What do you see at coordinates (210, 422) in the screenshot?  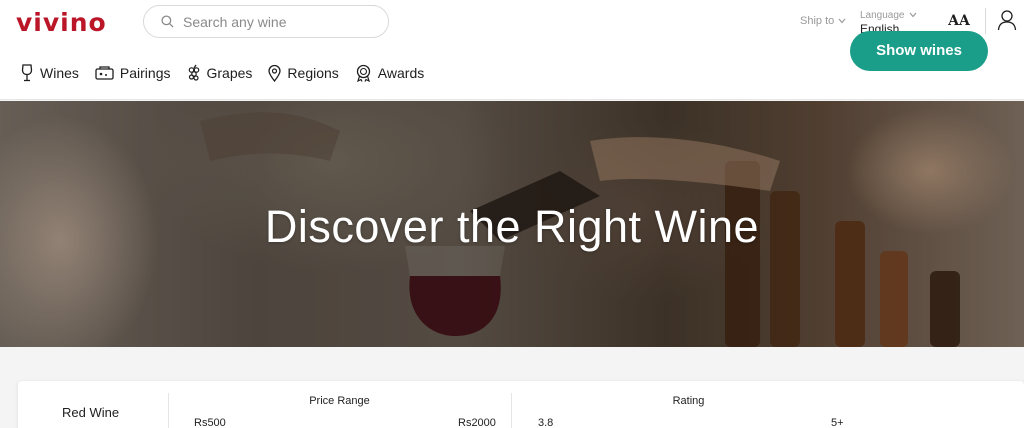 I see `price-min-value: Rs500` at bounding box center [210, 422].